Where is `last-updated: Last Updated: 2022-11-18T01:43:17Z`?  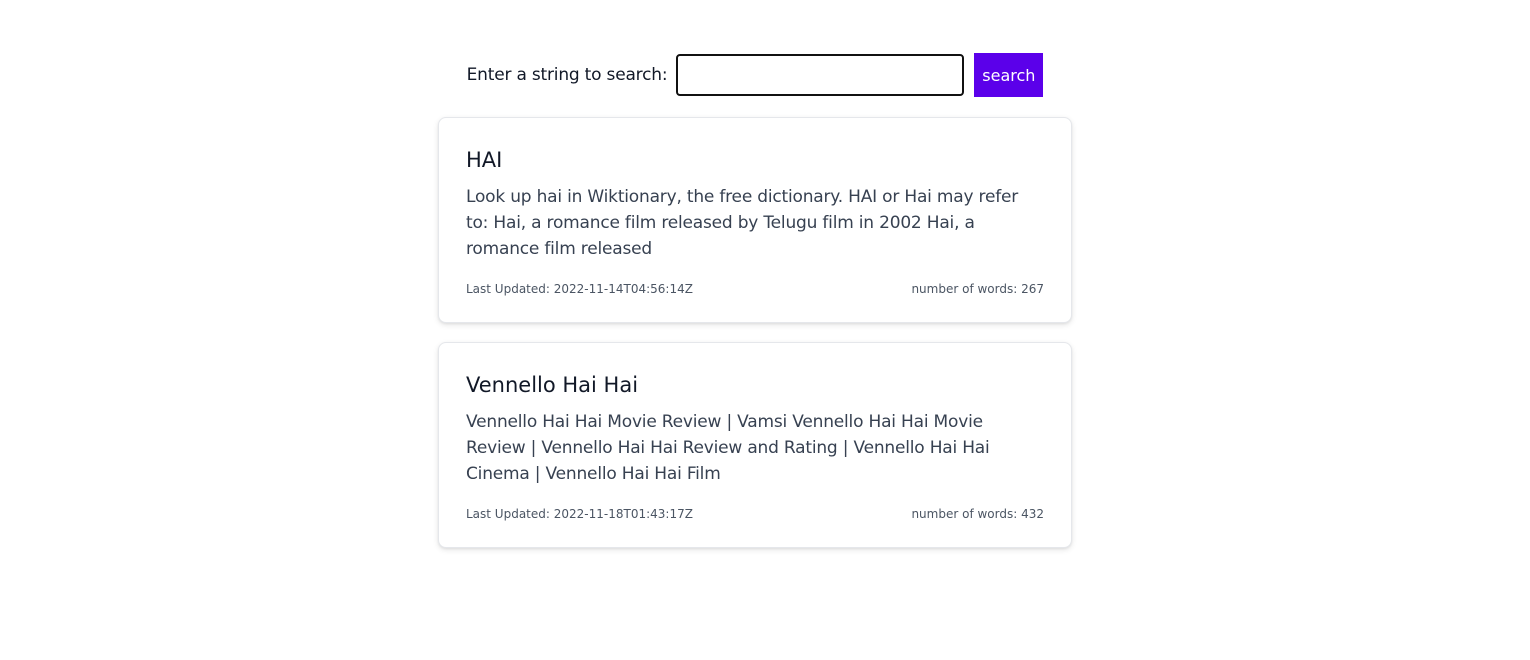
last-updated: Last Updated: 2022-11-18T01:43:17Z is located at coordinates (579, 514).